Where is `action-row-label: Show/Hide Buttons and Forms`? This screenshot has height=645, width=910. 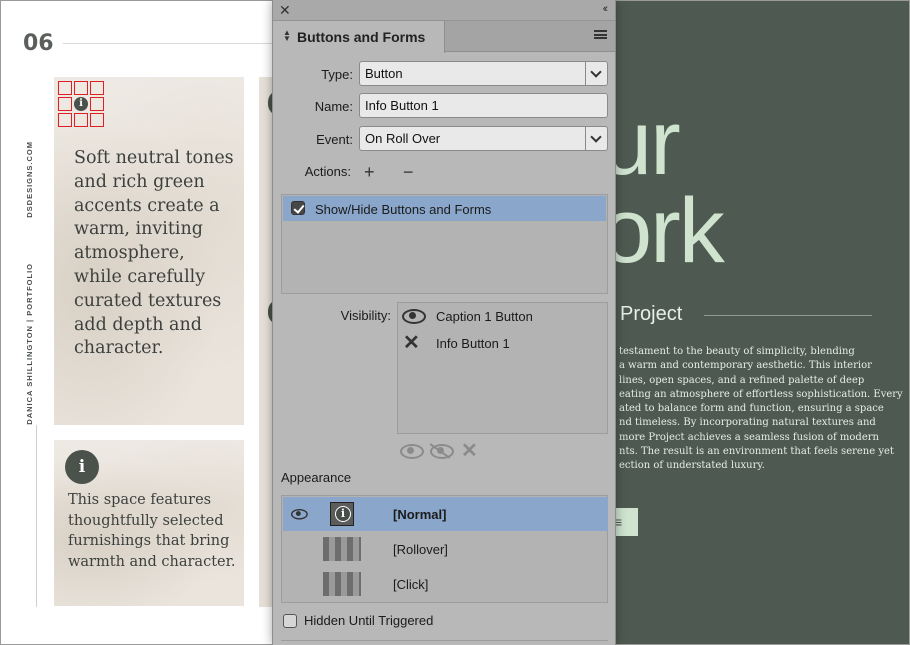 action-row-label: Show/Hide Buttons and Forms is located at coordinates (403, 209).